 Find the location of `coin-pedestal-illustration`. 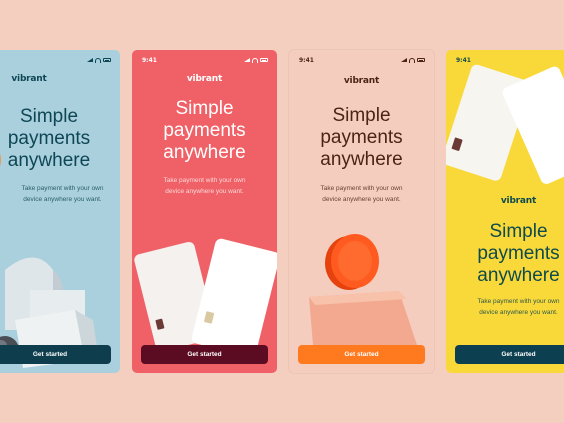

coin-pedestal-illustration is located at coordinates (363, 289).